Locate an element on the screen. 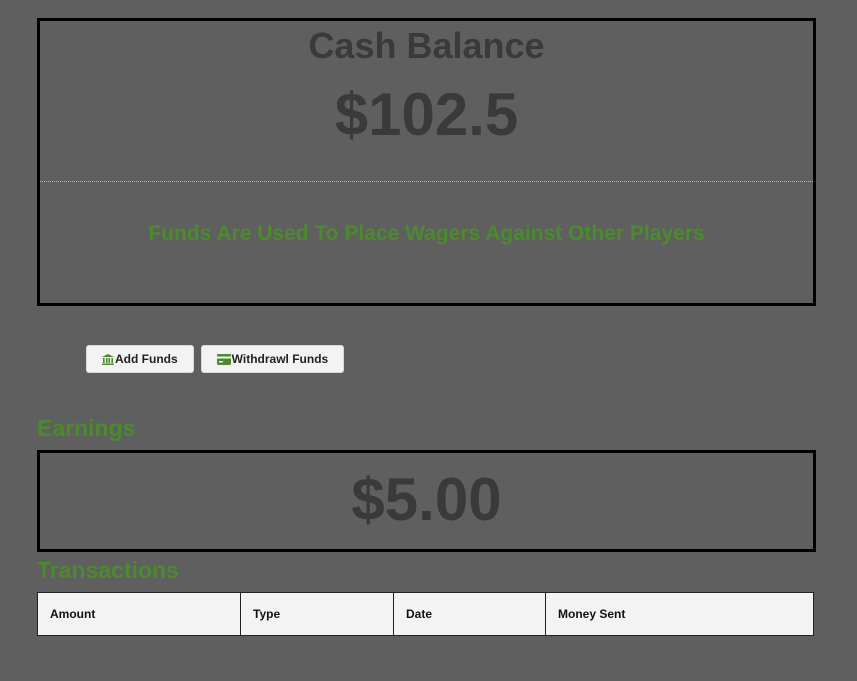  earnings-amount: $5.00 is located at coordinates (426, 499).